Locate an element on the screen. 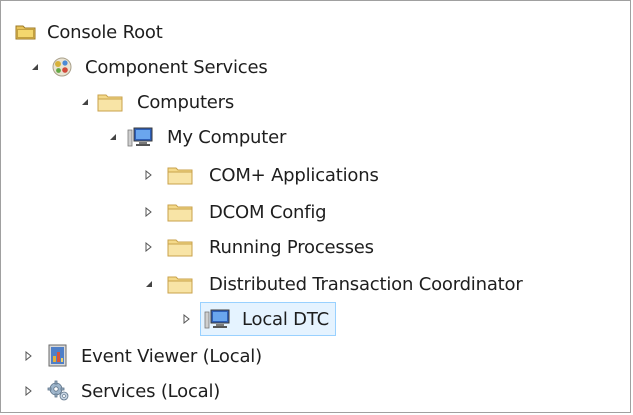  expand-toggle-dtc is located at coordinates (149, 284).